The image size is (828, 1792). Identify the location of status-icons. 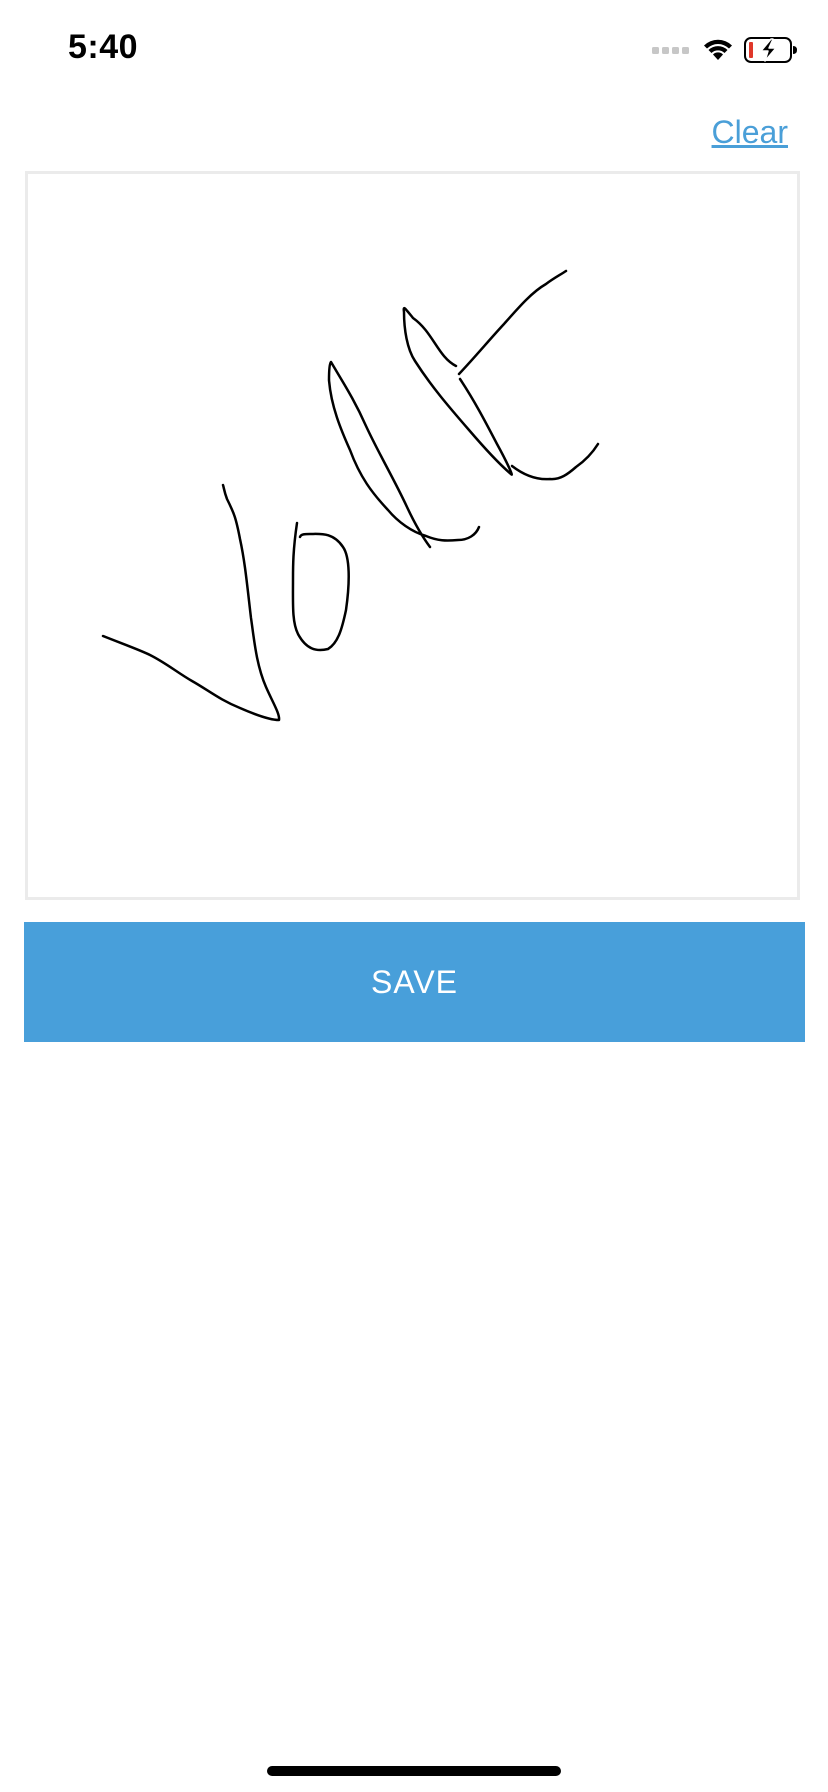
(725, 50).